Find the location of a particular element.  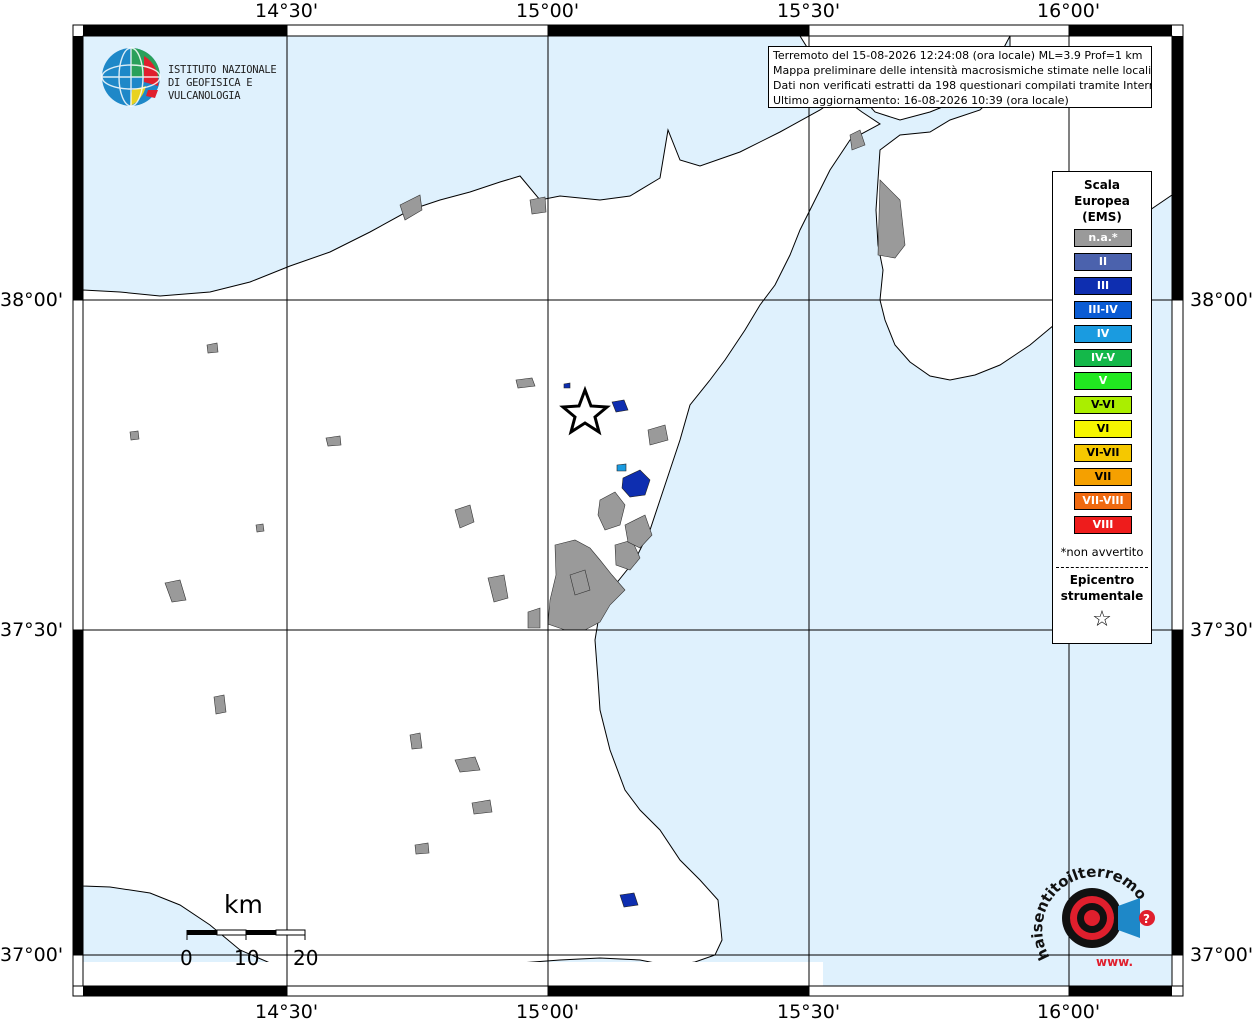

haisentito-logo: haisentitoilterremoto.it ? www. is located at coordinates (1092, 915).